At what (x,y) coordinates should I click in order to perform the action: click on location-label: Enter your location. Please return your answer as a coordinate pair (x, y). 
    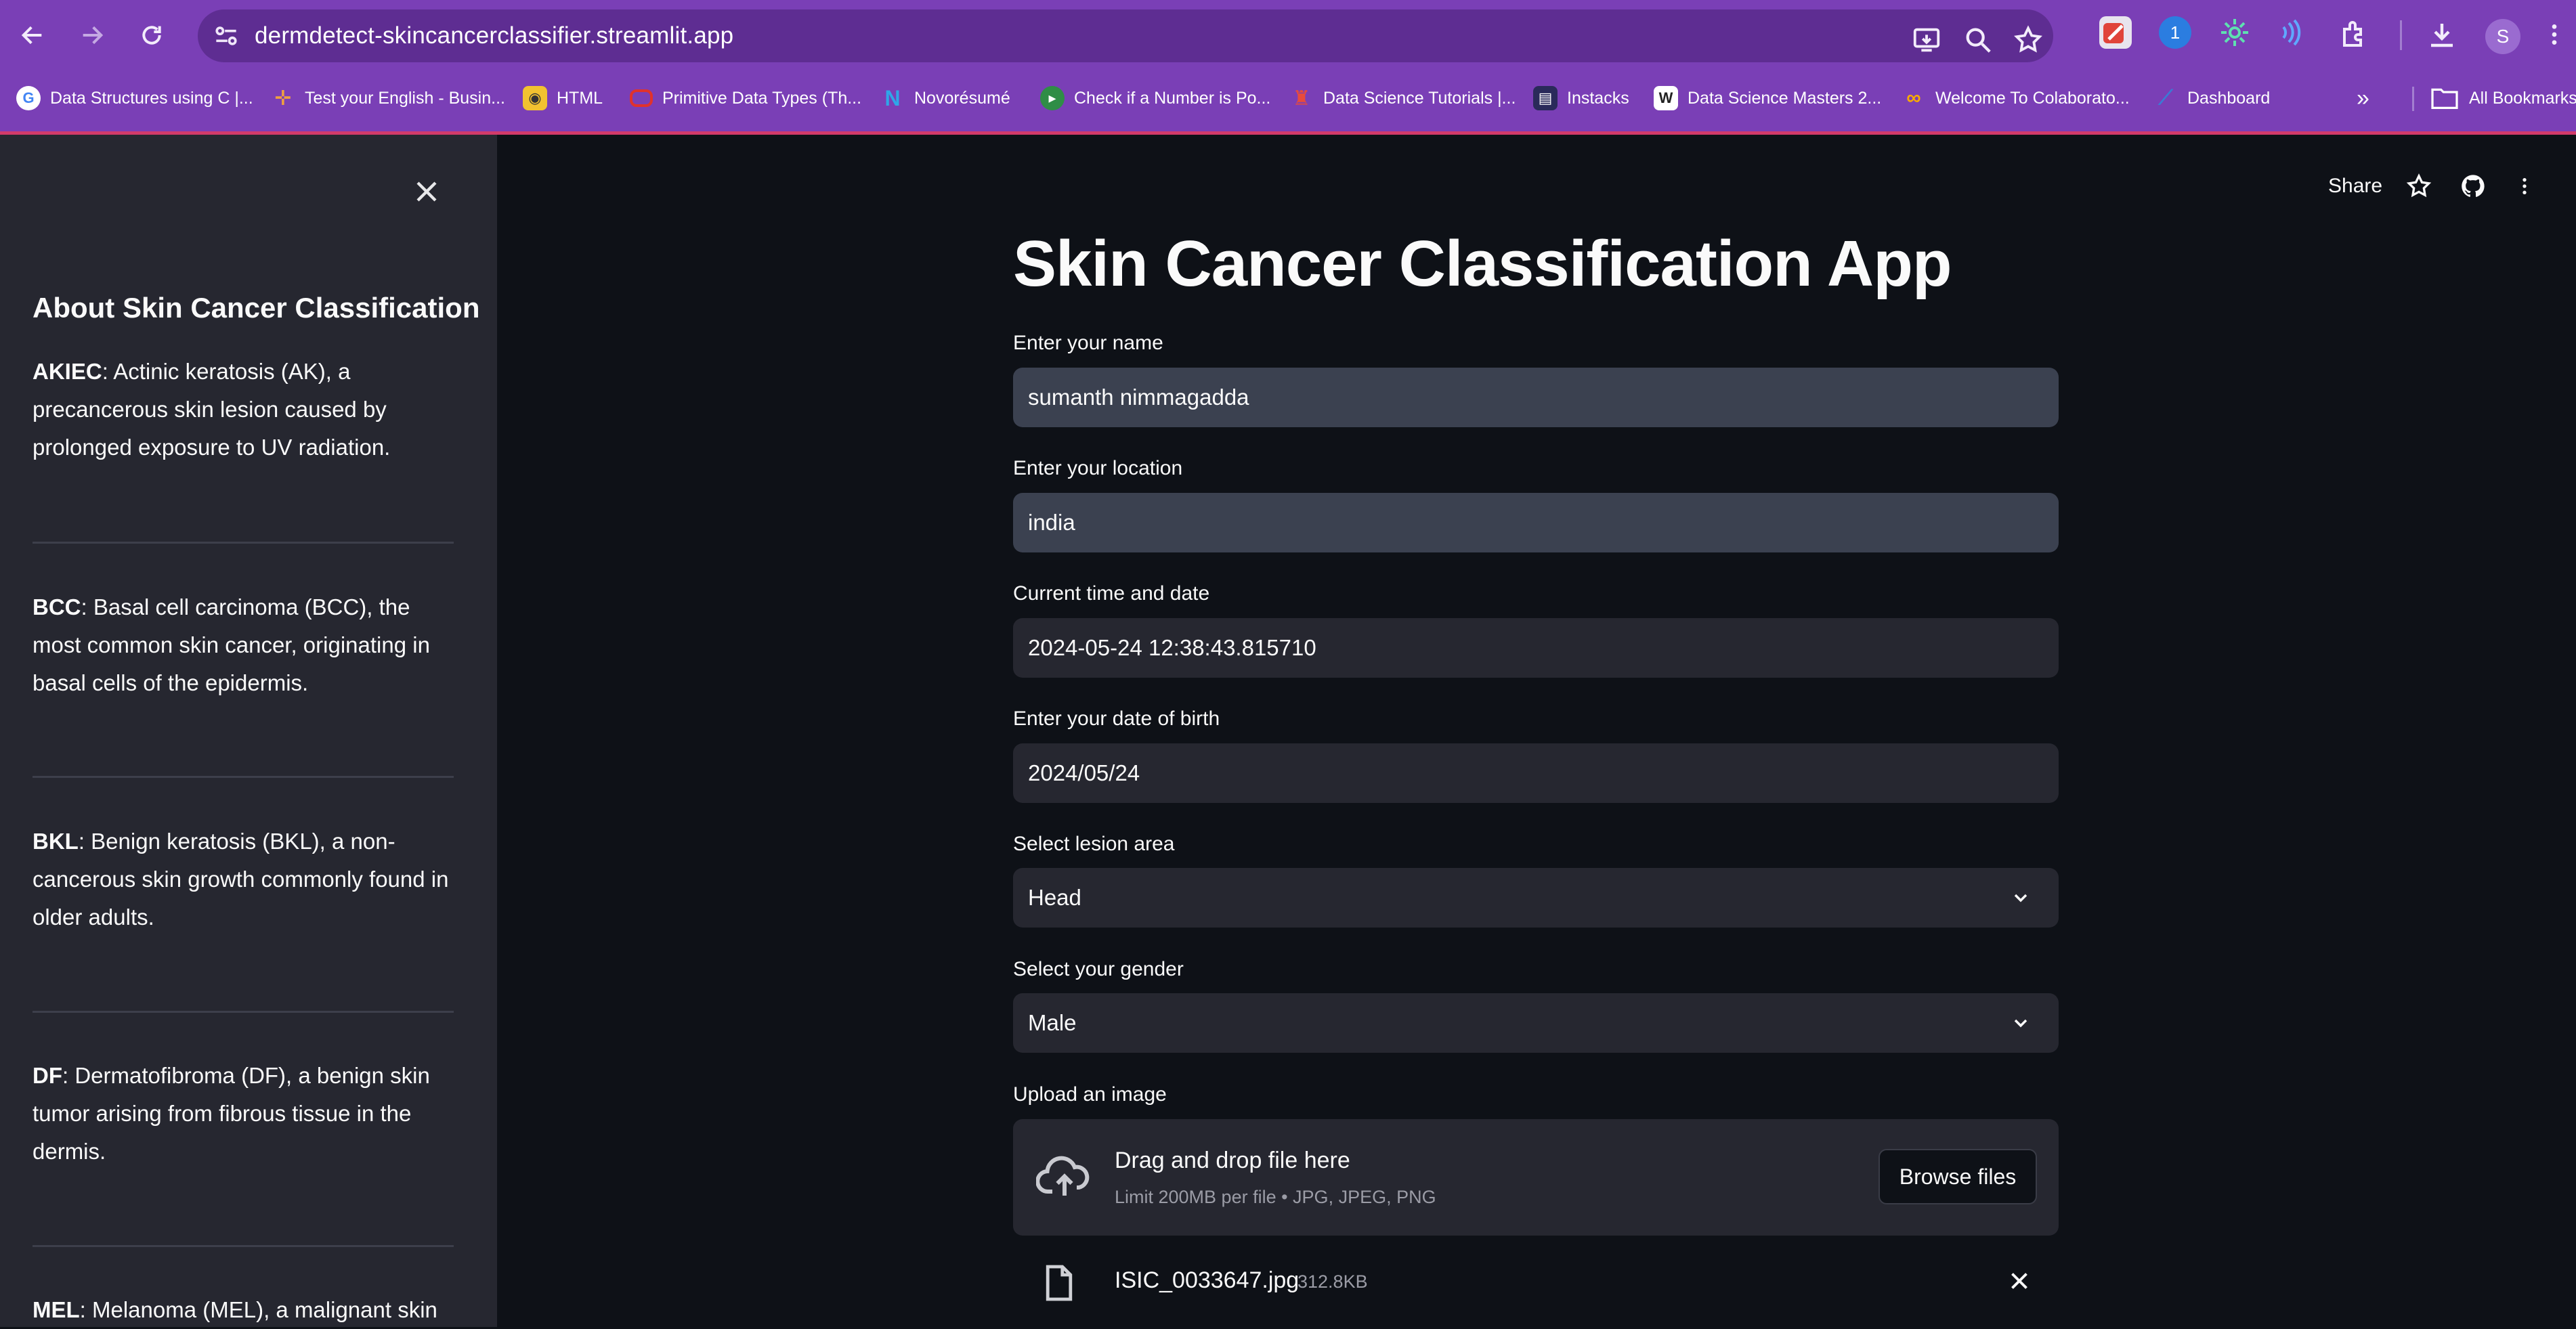
    Looking at the image, I should click on (1098, 468).